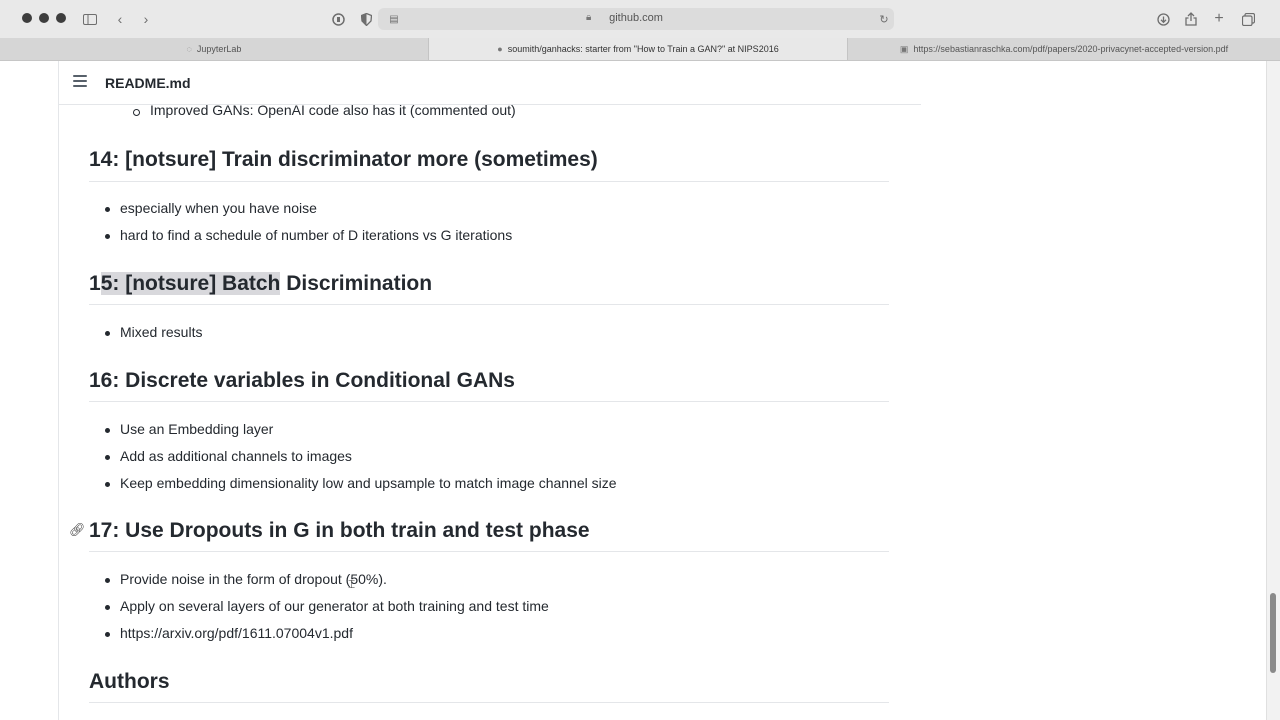 This screenshot has width=1280, height=720. What do you see at coordinates (1248, 19) in the screenshot?
I see `tab-overview-icon` at bounding box center [1248, 19].